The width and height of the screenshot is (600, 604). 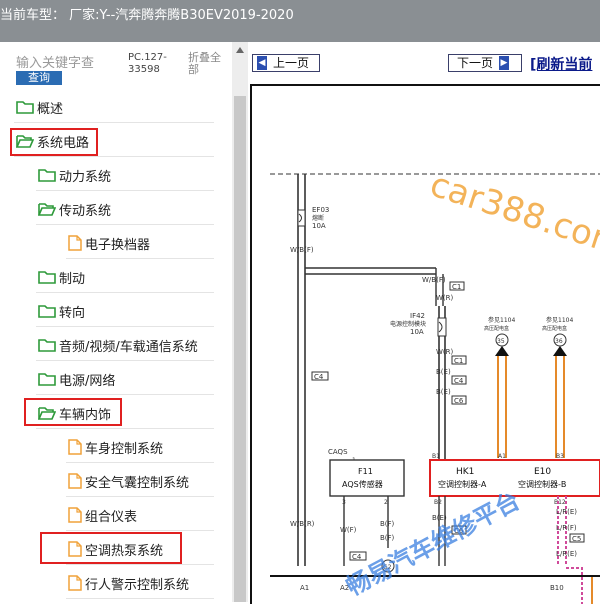 I want to click on tree-item-electronic-shifter: 电子换档器, so click(x=109, y=243).